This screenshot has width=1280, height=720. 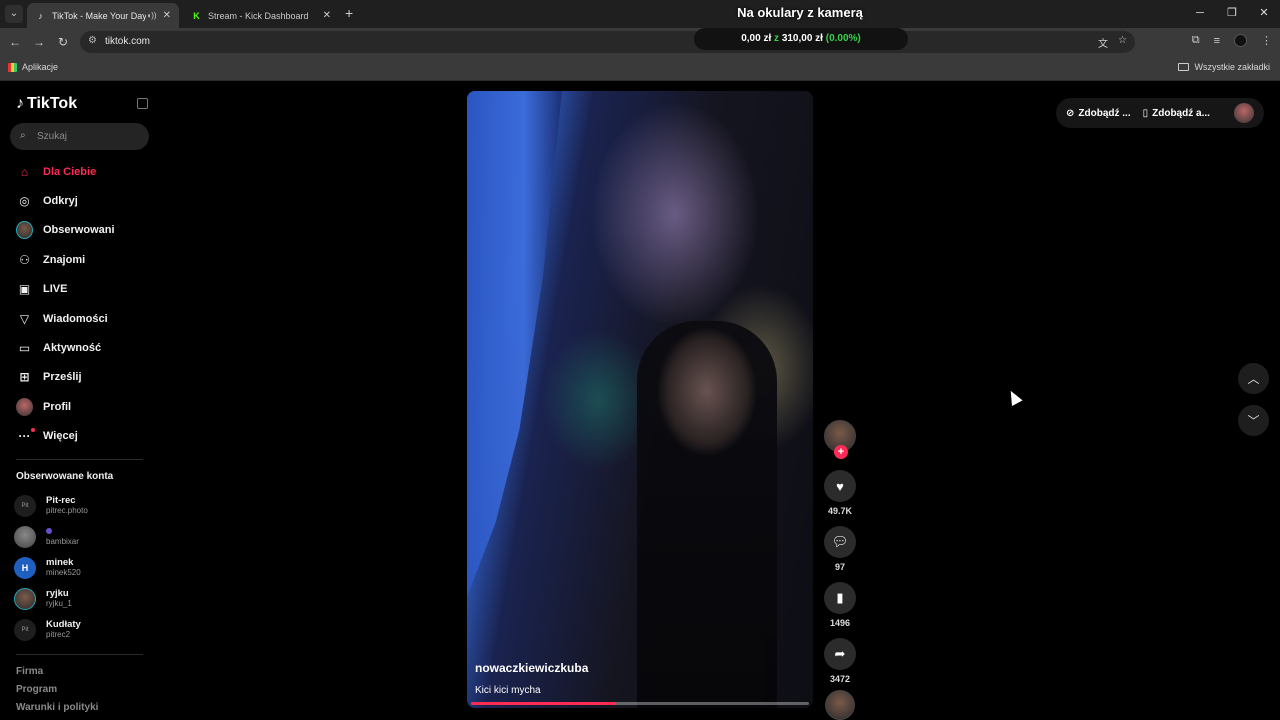 I want to click on sidebar-item-label: Aktywność, so click(x=72, y=348).